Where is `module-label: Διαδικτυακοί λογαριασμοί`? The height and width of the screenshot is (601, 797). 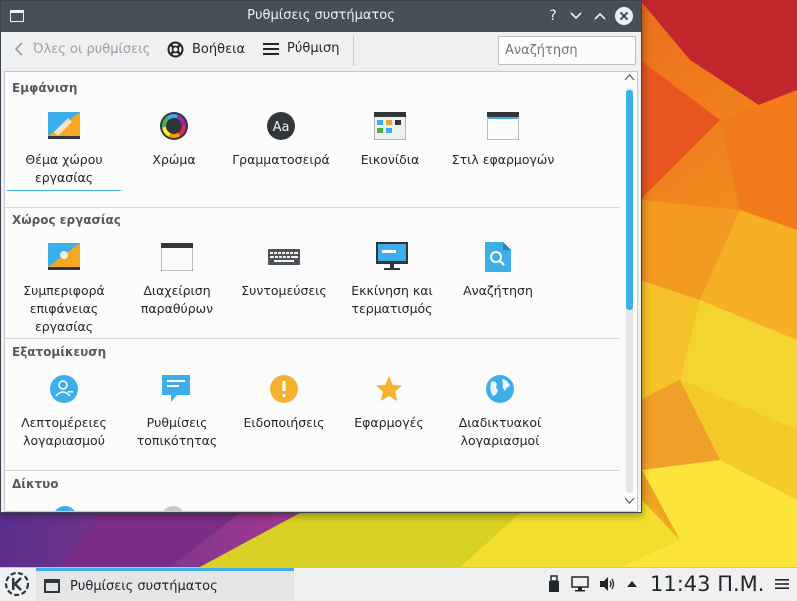
module-label: Διαδικτυακοί λογαριασμοί is located at coordinates (500, 431).